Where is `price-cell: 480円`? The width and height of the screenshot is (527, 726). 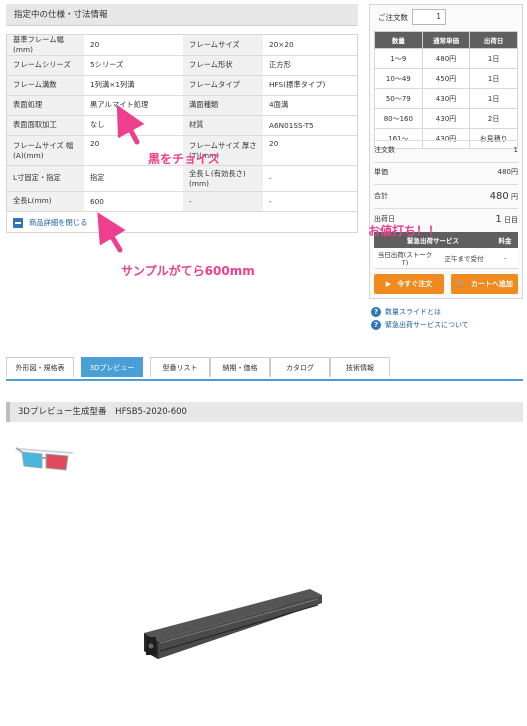 price-cell: 480円 is located at coordinates (446, 58).